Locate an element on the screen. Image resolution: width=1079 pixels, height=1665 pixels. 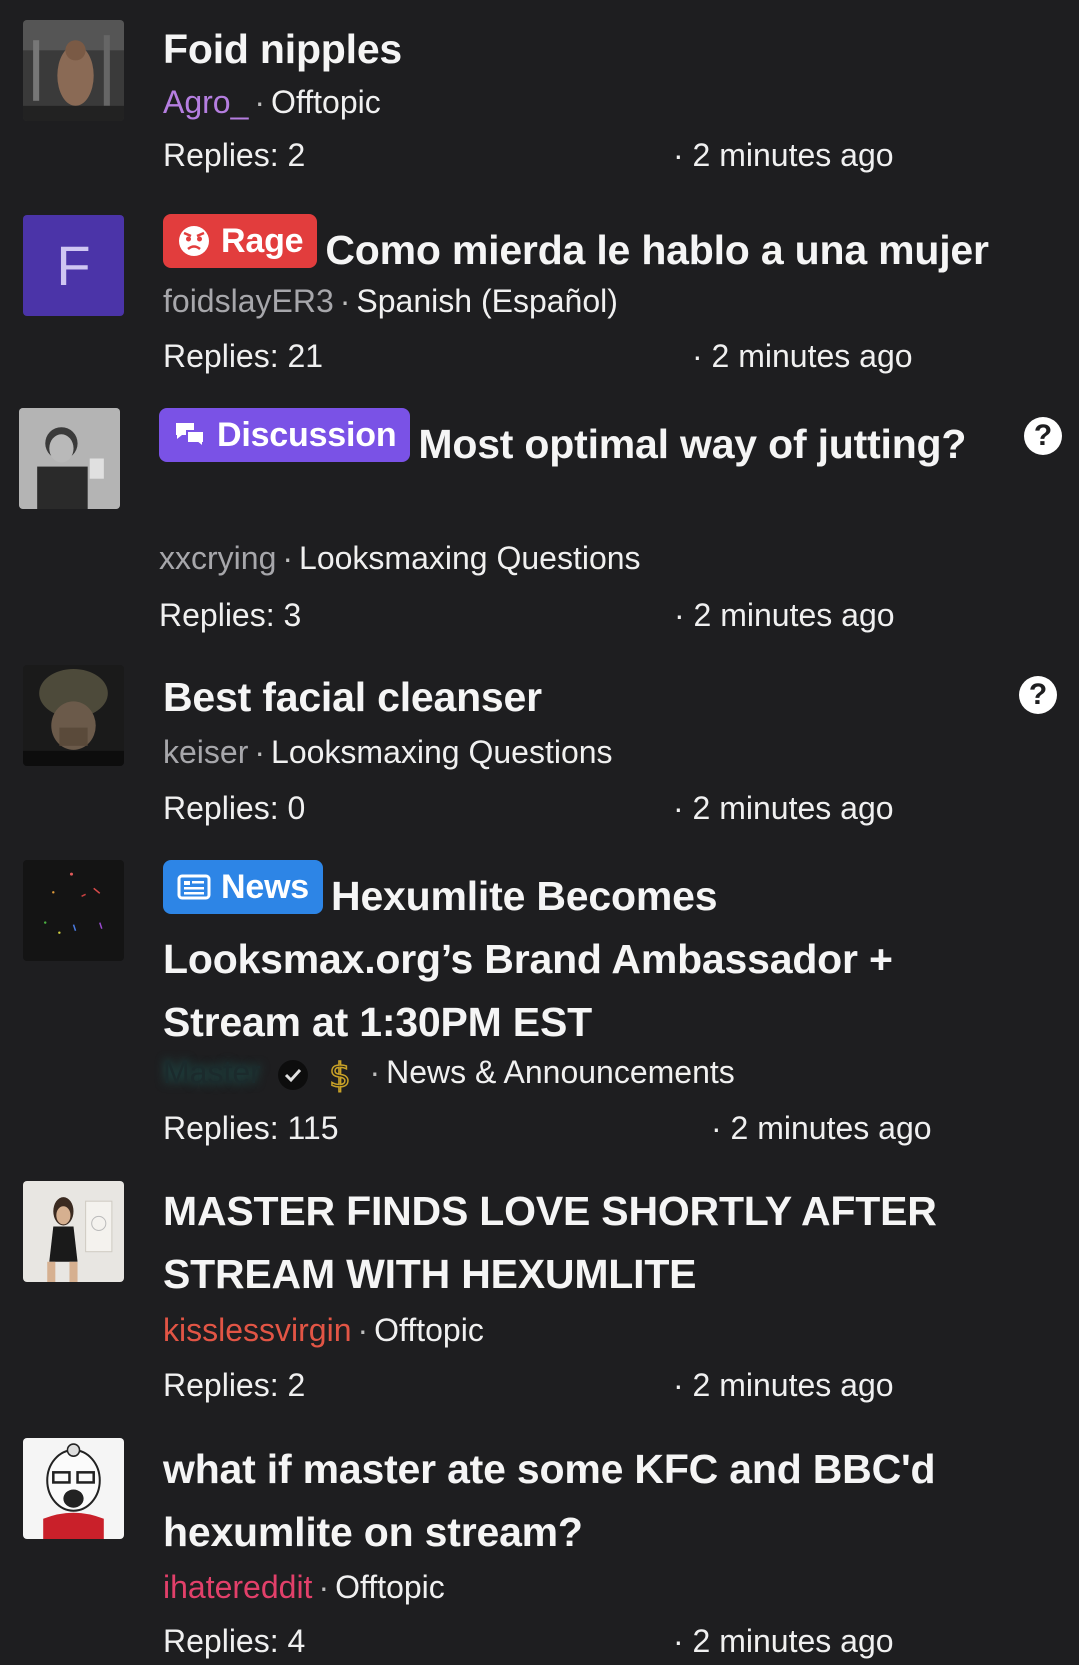
replies-count: Replies: 0 is located at coordinates (234, 808).